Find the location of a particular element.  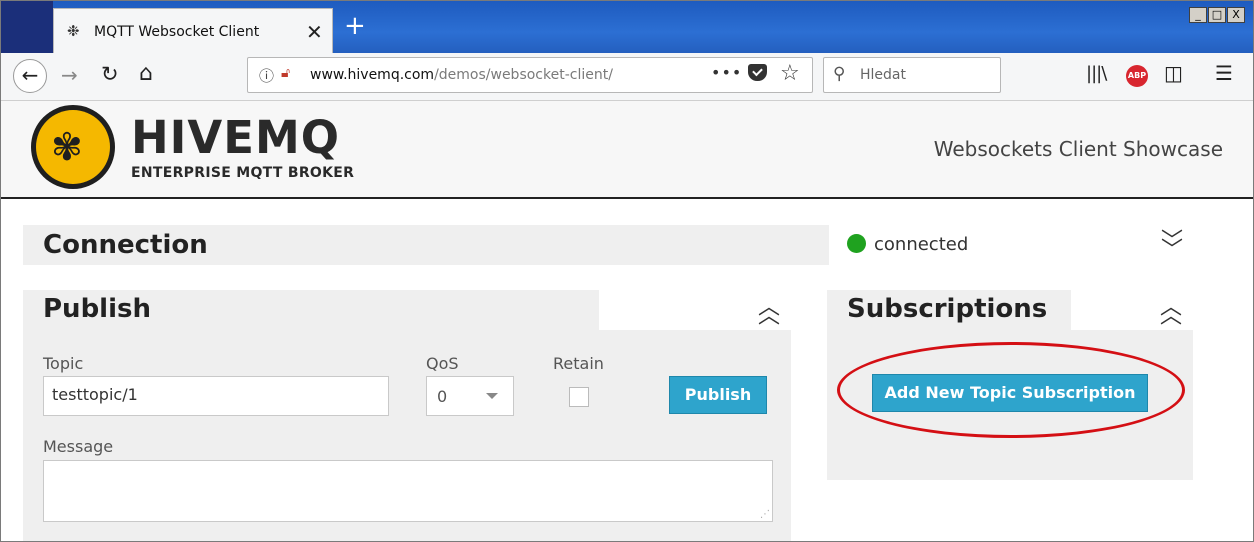

maximize-button: □ is located at coordinates (1217, 15).